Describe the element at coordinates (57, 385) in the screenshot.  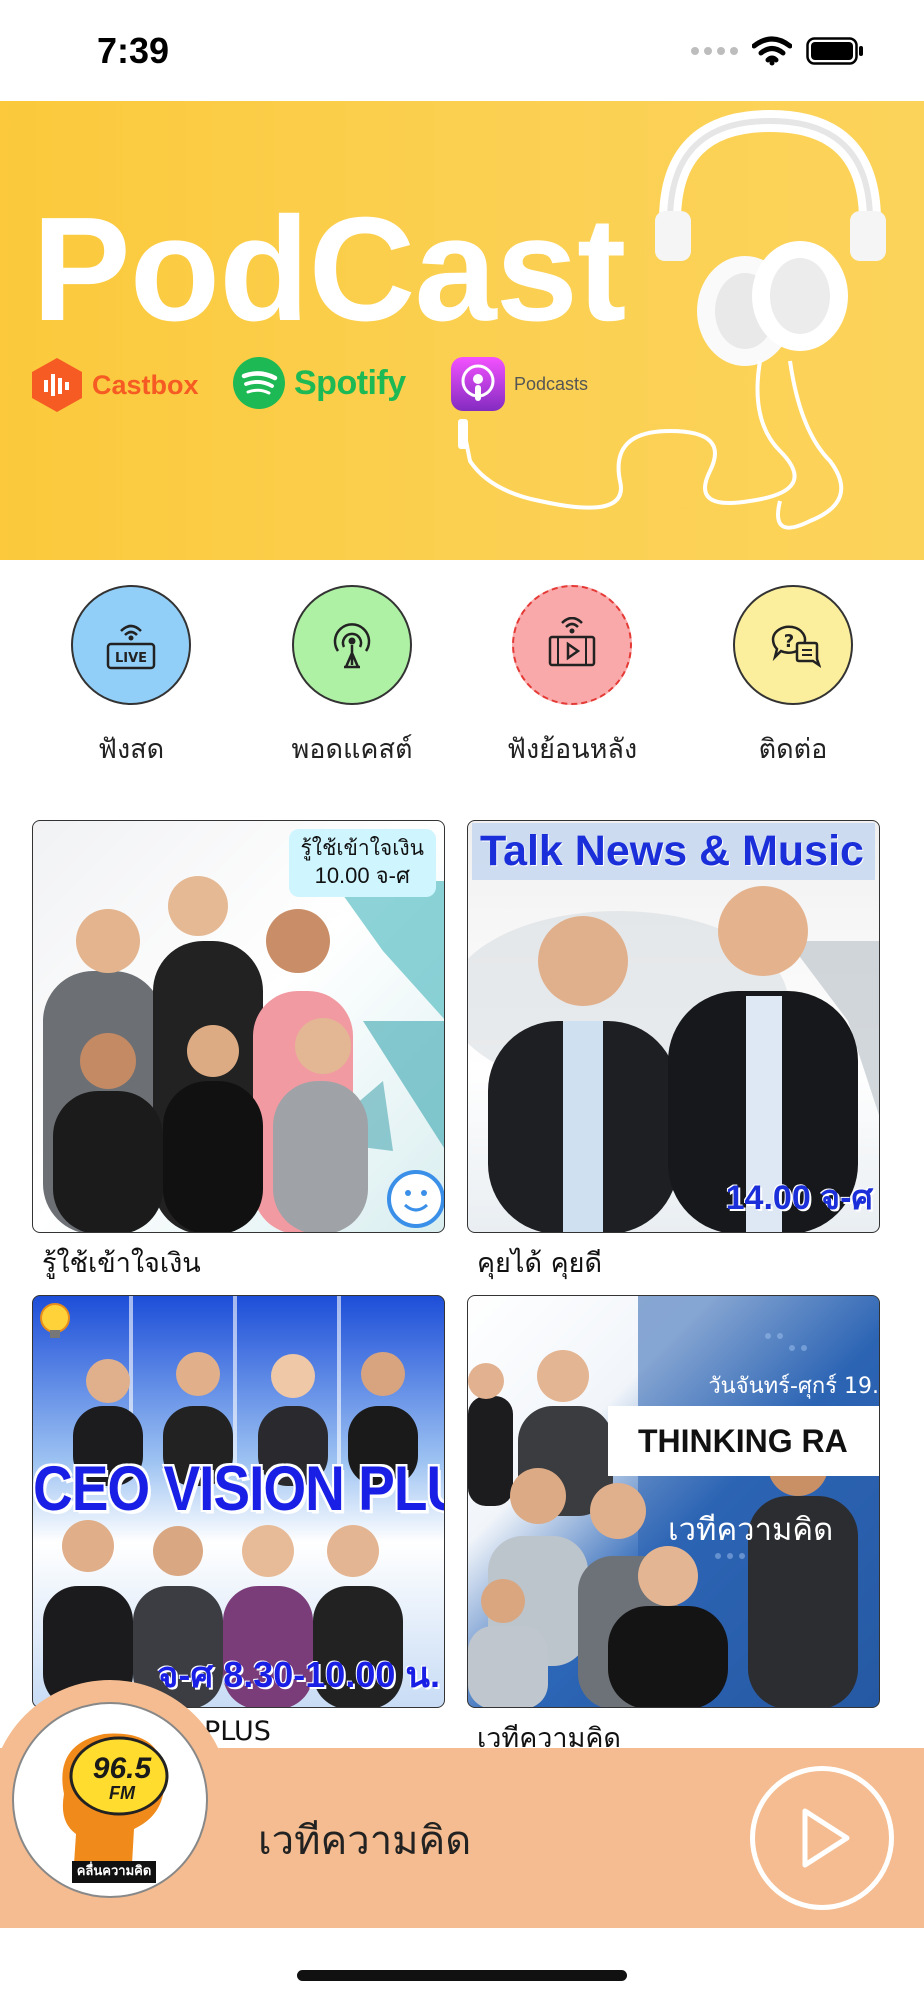
I see `castbox-icon` at that location.